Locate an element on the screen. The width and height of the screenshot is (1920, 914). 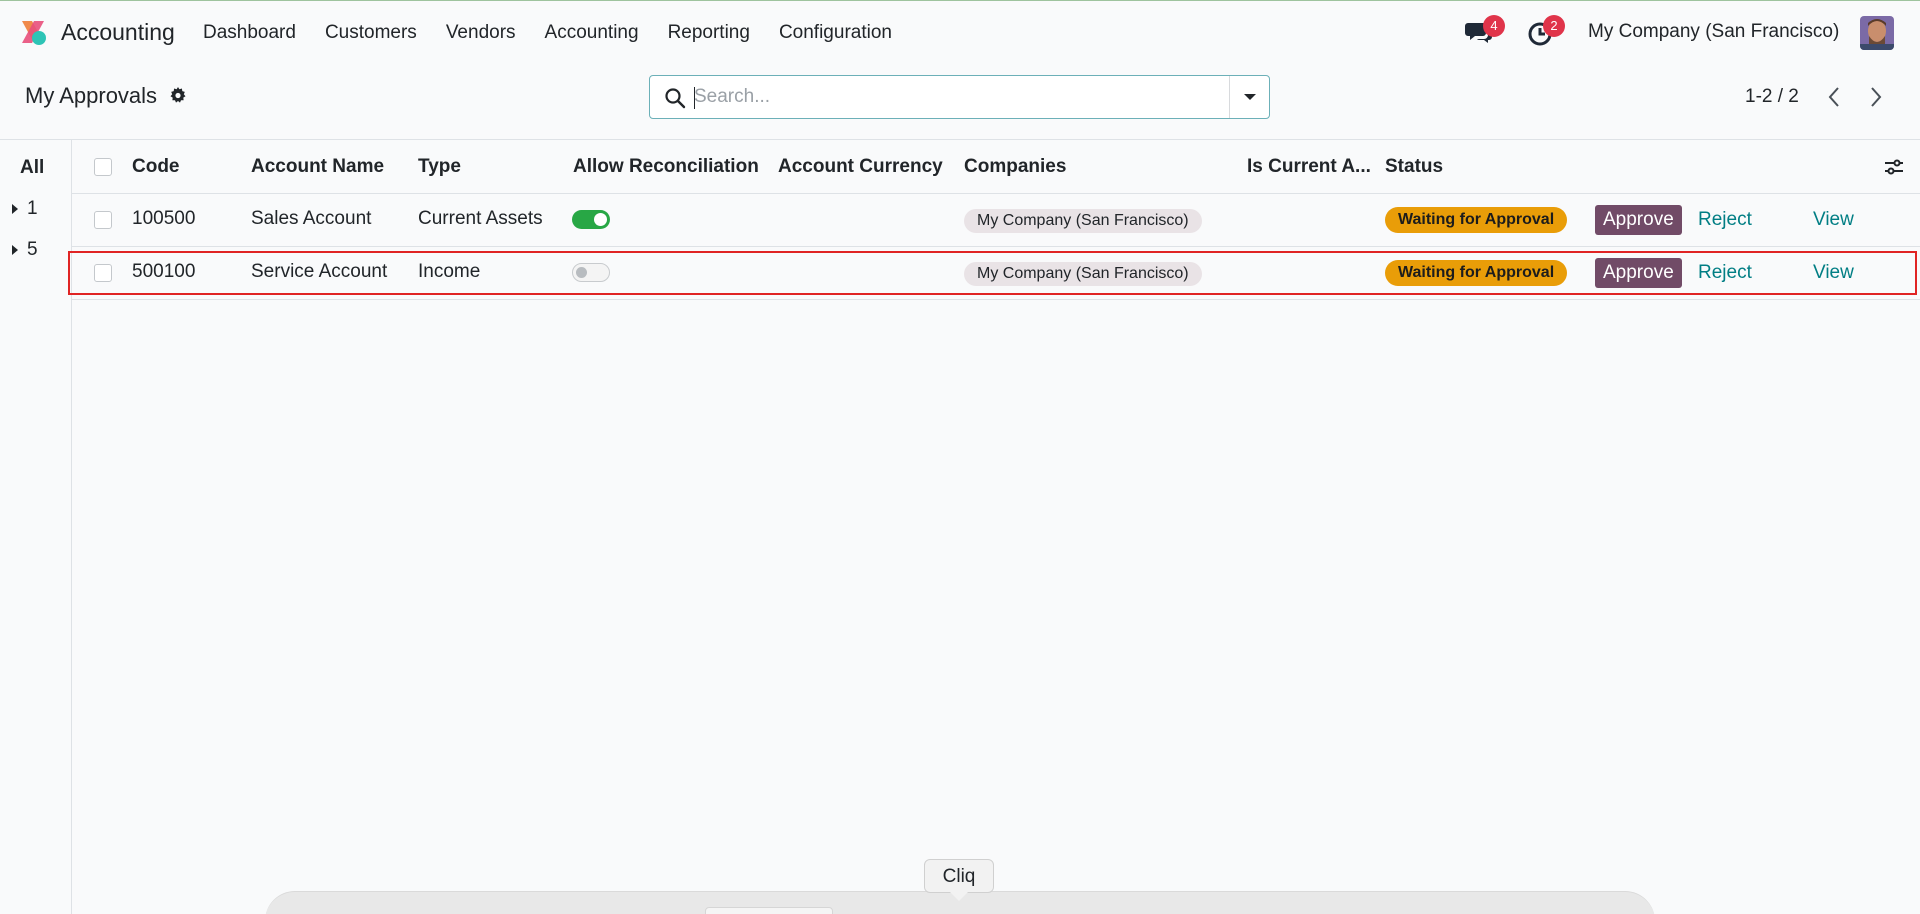
tooltip-tail is located at coordinates (959, 896).